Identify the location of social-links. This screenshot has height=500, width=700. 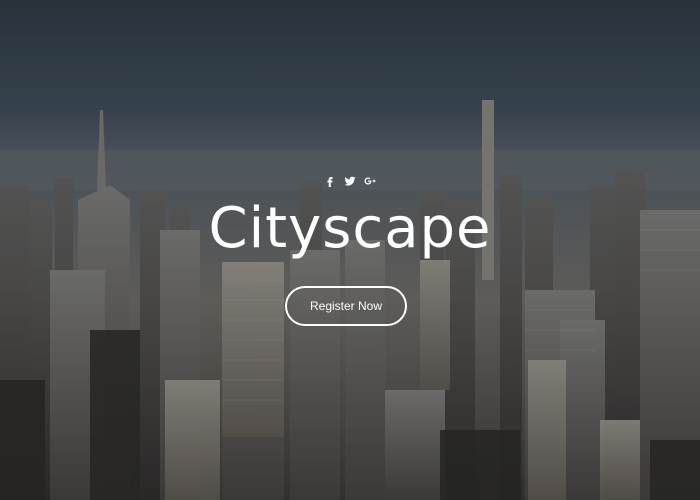
(350, 181).